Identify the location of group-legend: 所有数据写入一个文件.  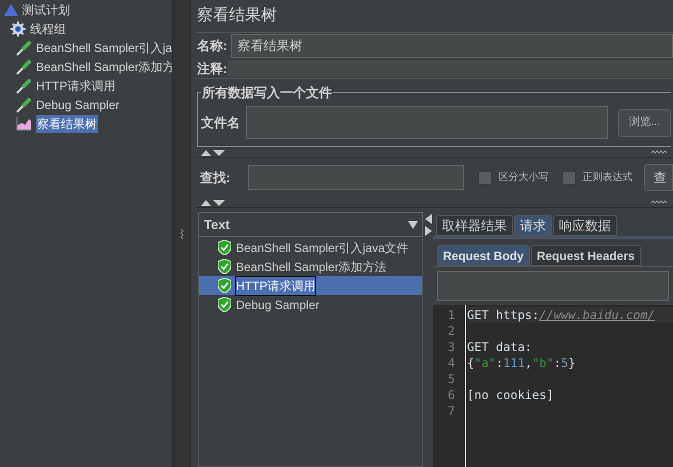
(267, 92).